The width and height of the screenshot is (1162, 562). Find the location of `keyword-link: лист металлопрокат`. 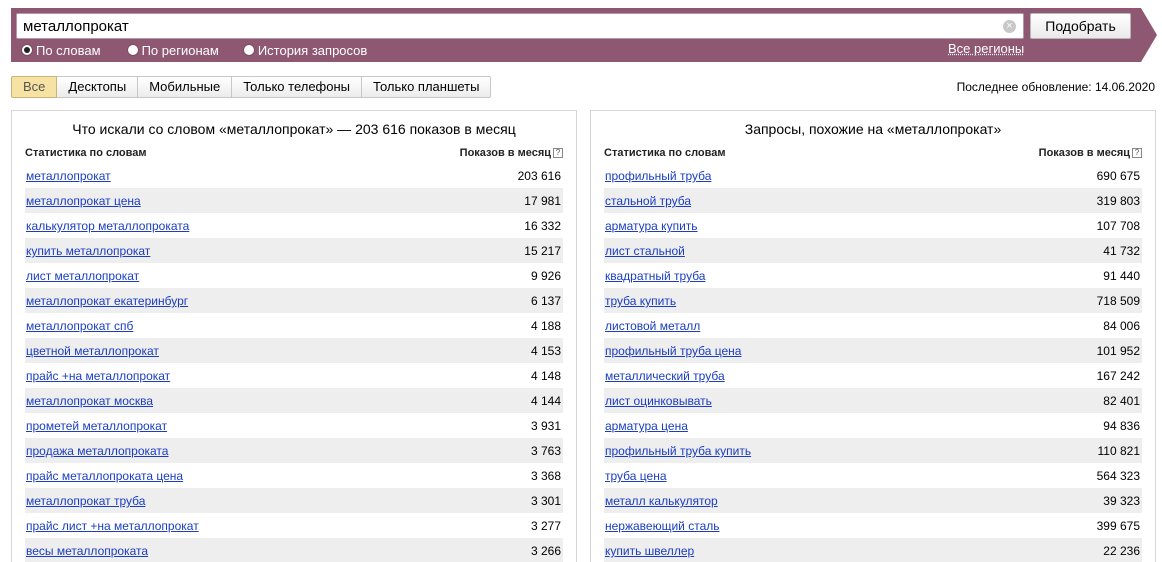

keyword-link: лист металлопрокат is located at coordinates (82, 276).